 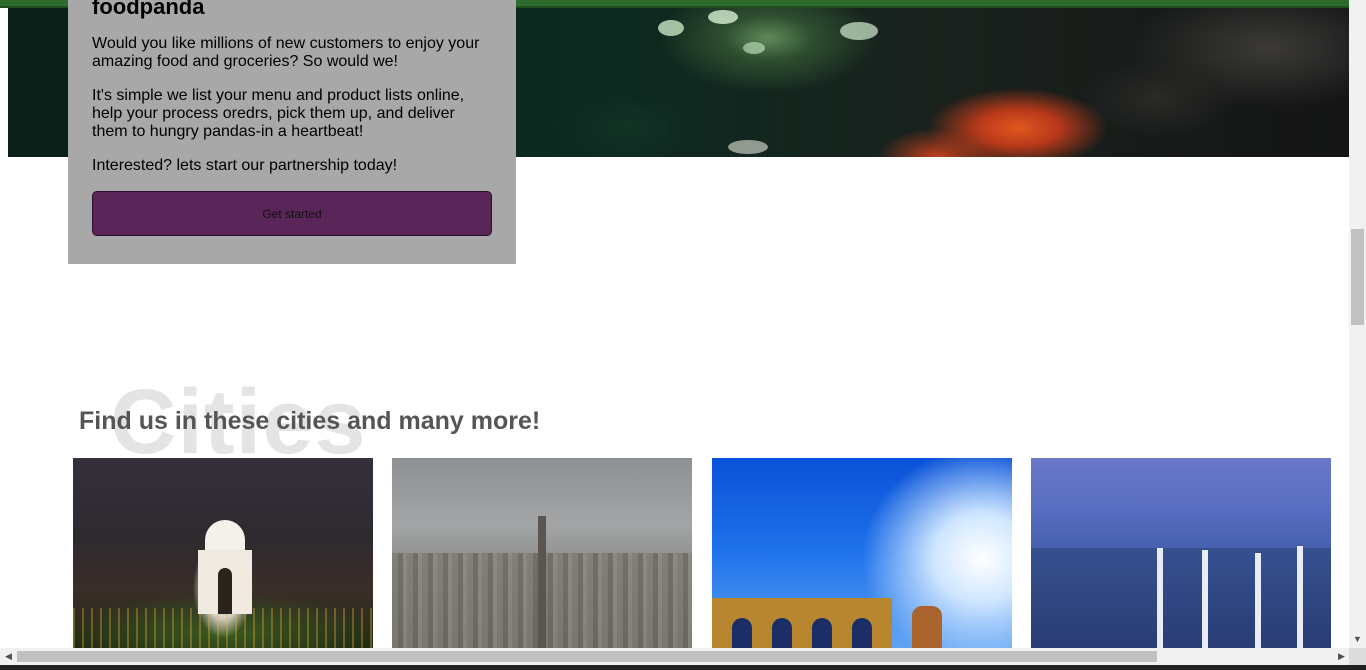 I want to click on tower-minaret, so click(x=542, y=582).